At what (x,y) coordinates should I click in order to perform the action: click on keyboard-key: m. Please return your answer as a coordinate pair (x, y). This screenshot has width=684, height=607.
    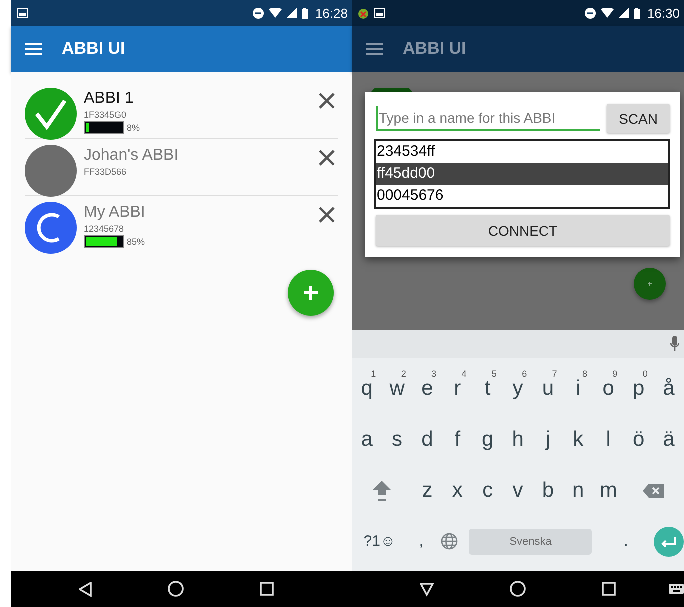
    Looking at the image, I should click on (608, 490).